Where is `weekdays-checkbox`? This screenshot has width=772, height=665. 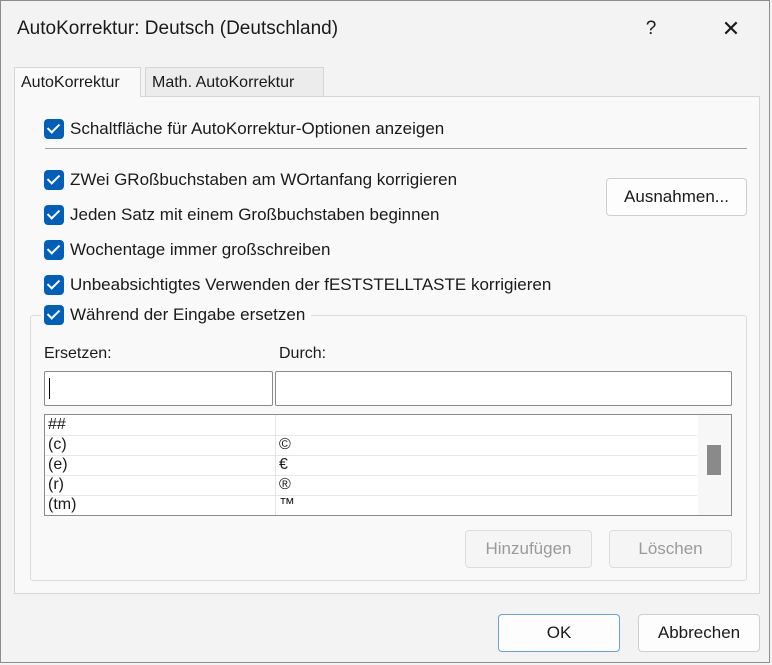
weekdays-checkbox is located at coordinates (54, 250).